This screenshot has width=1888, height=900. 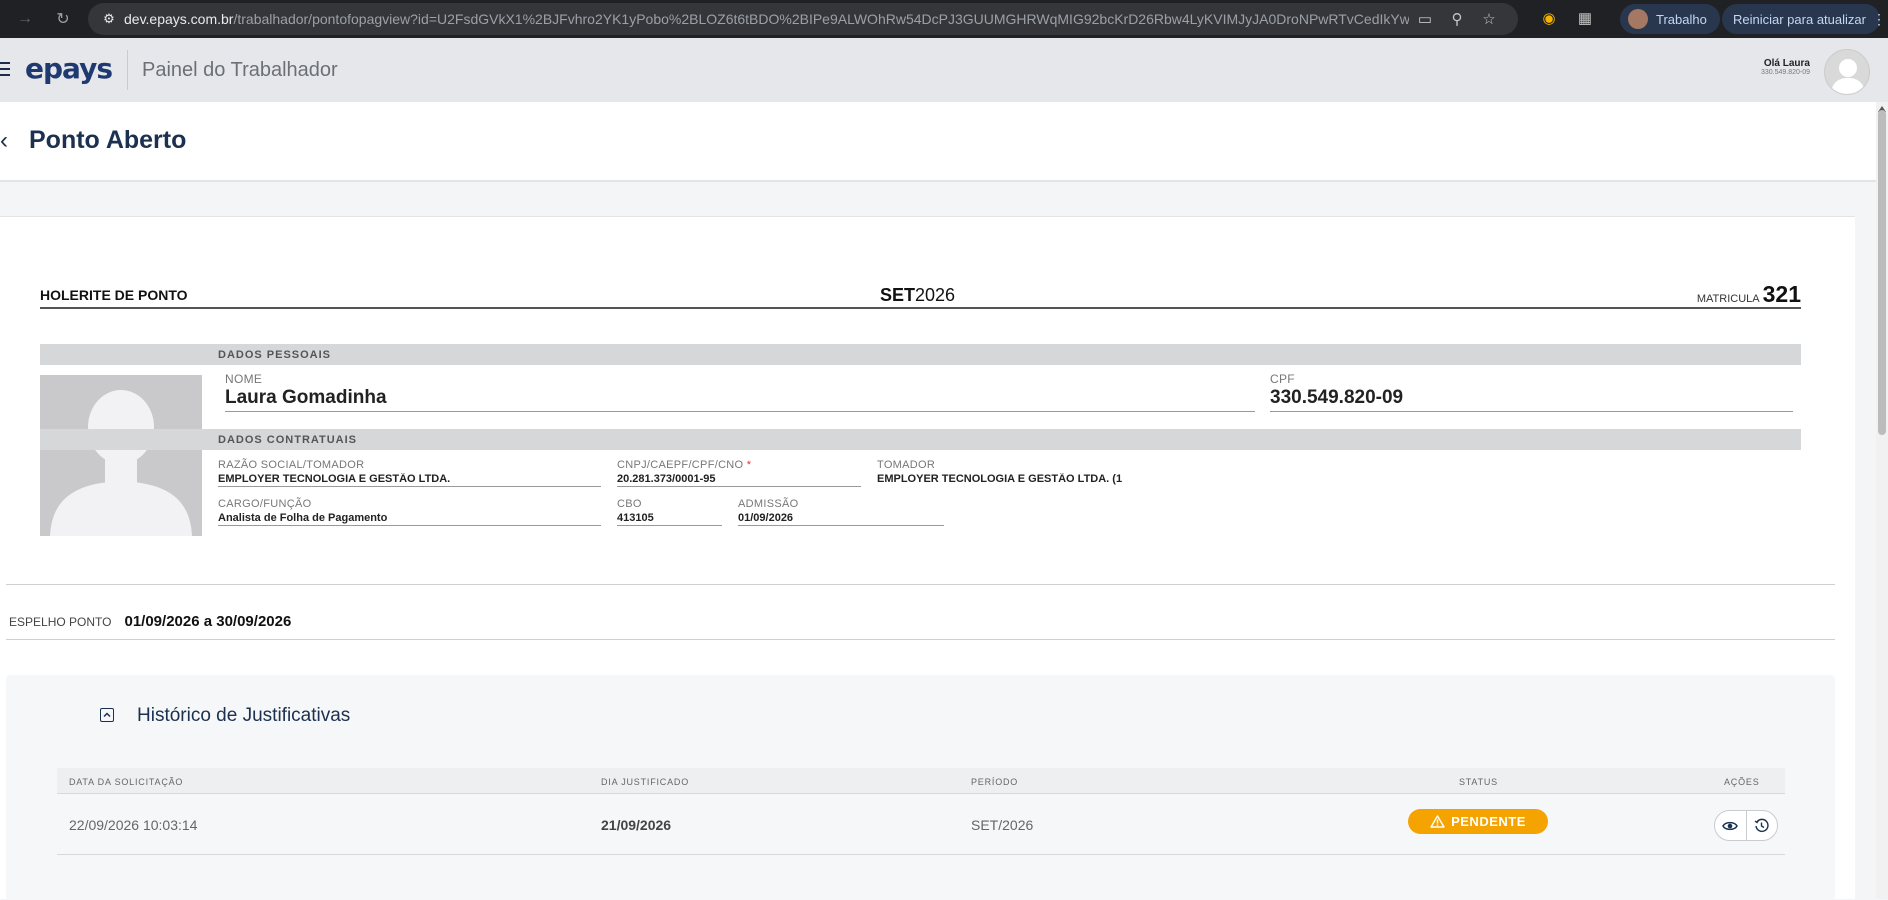 I want to click on espelho-ponto: ESPELHO PONTO 01/09/2026 a 30/09/2026, so click(x=150, y=621).